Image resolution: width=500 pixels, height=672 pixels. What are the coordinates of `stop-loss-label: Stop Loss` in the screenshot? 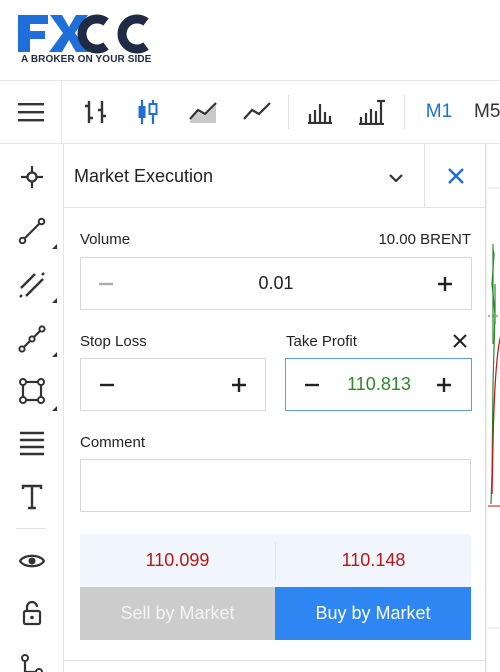 It's located at (113, 341).